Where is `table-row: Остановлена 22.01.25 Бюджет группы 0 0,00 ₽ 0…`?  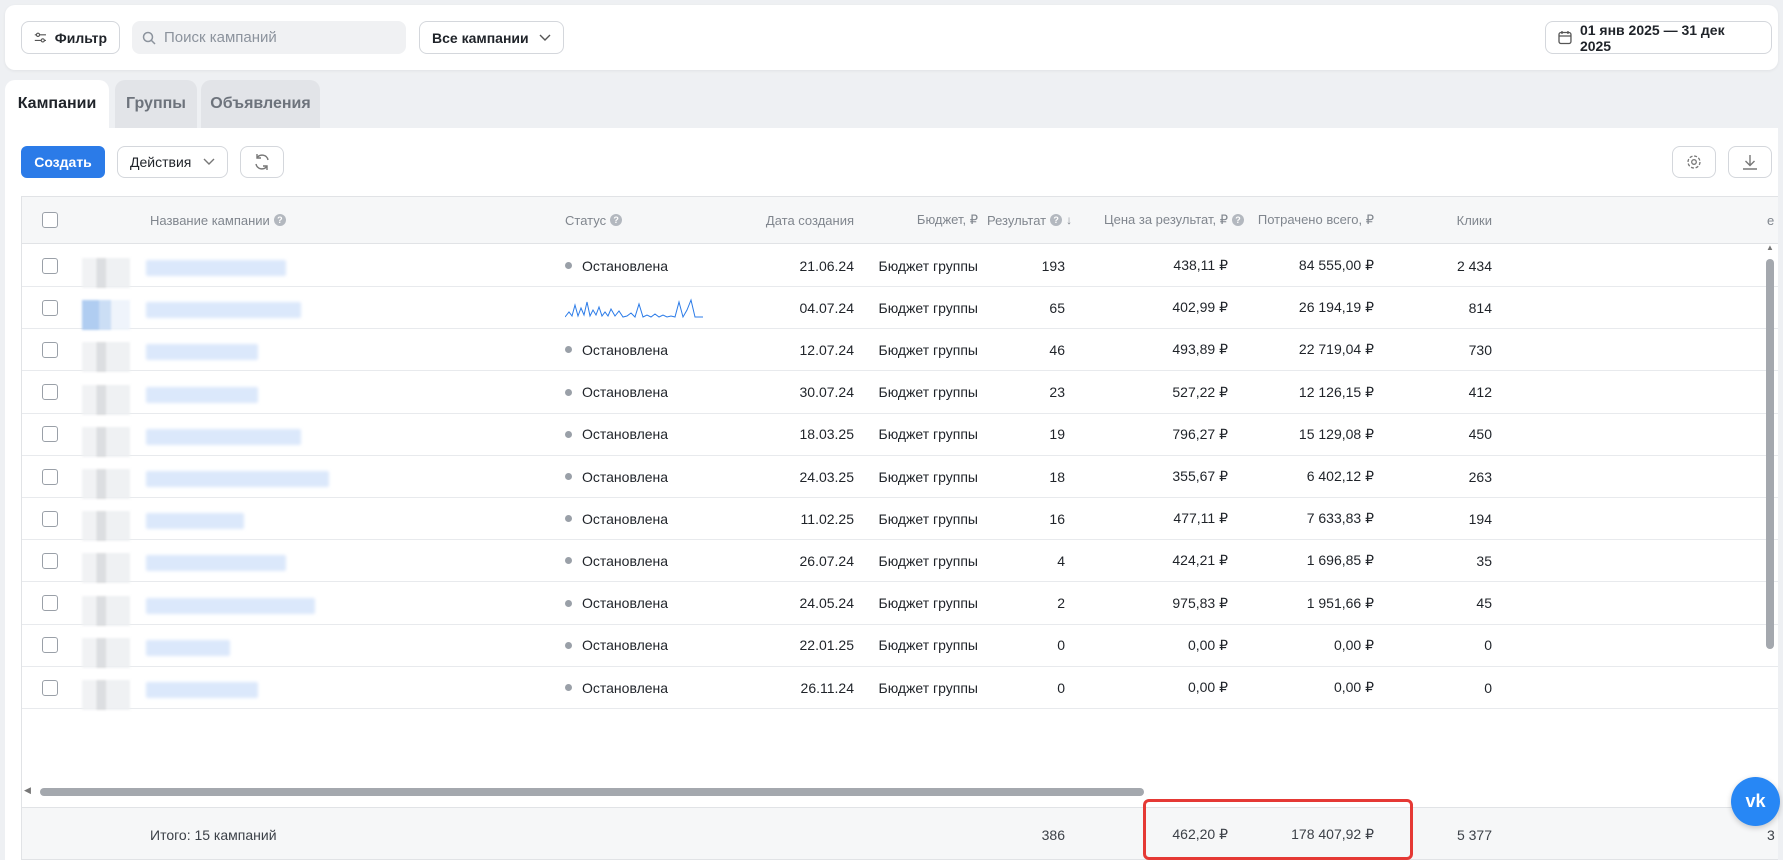
table-row: Остановлена 22.01.25 Бюджет группы 0 0,00 ₽ 0… is located at coordinates (900, 646).